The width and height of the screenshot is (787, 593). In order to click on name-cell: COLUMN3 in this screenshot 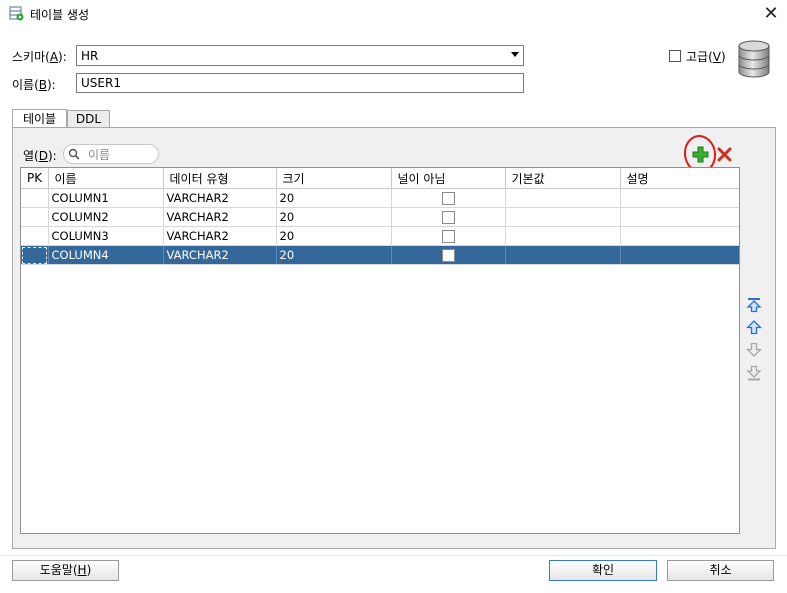, I will do `click(106, 236)`.